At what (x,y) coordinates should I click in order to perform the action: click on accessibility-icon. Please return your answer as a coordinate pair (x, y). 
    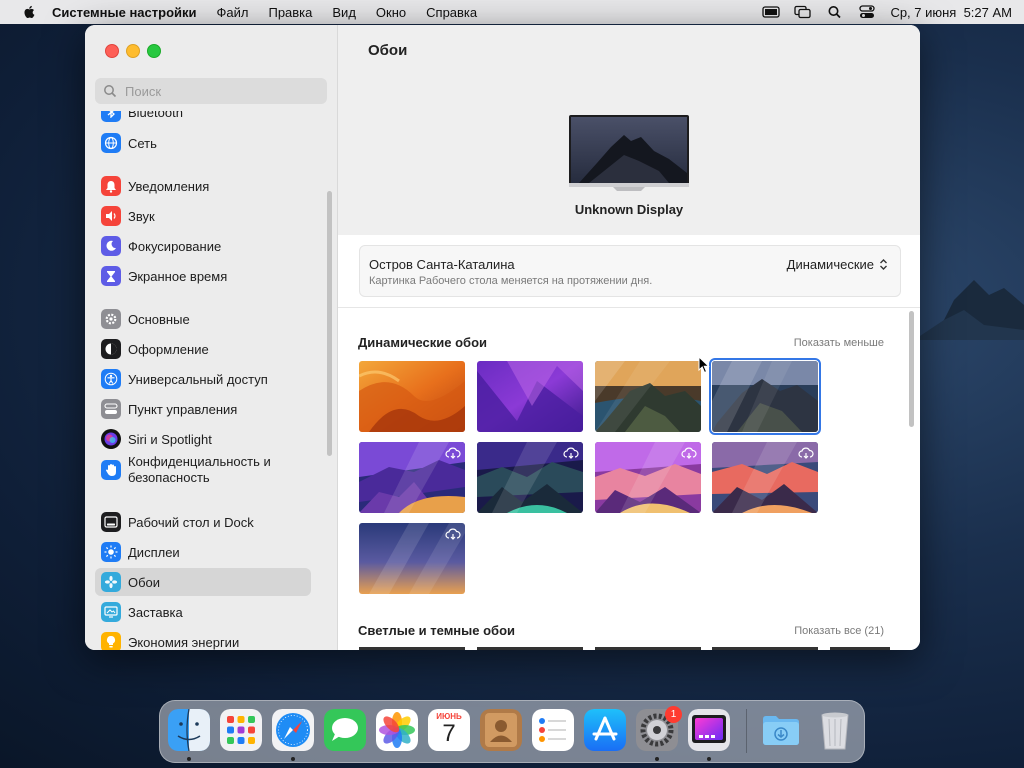
    Looking at the image, I should click on (111, 379).